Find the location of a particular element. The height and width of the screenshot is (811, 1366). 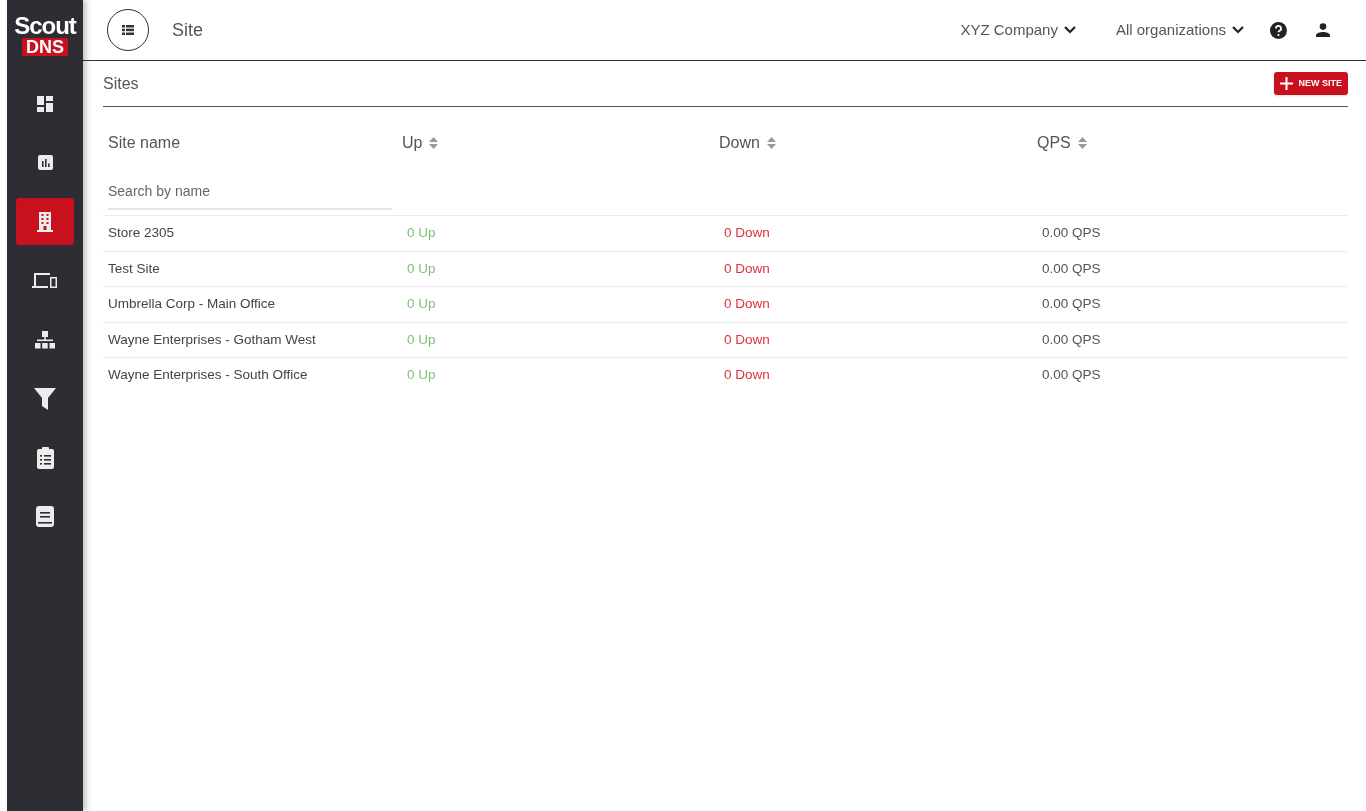

column-header: QPS is located at coordinates (1054, 143).